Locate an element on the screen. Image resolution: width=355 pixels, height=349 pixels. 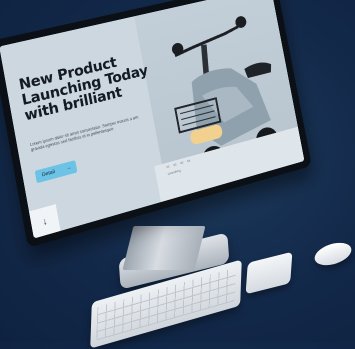
trackpad is located at coordinates (269, 273).